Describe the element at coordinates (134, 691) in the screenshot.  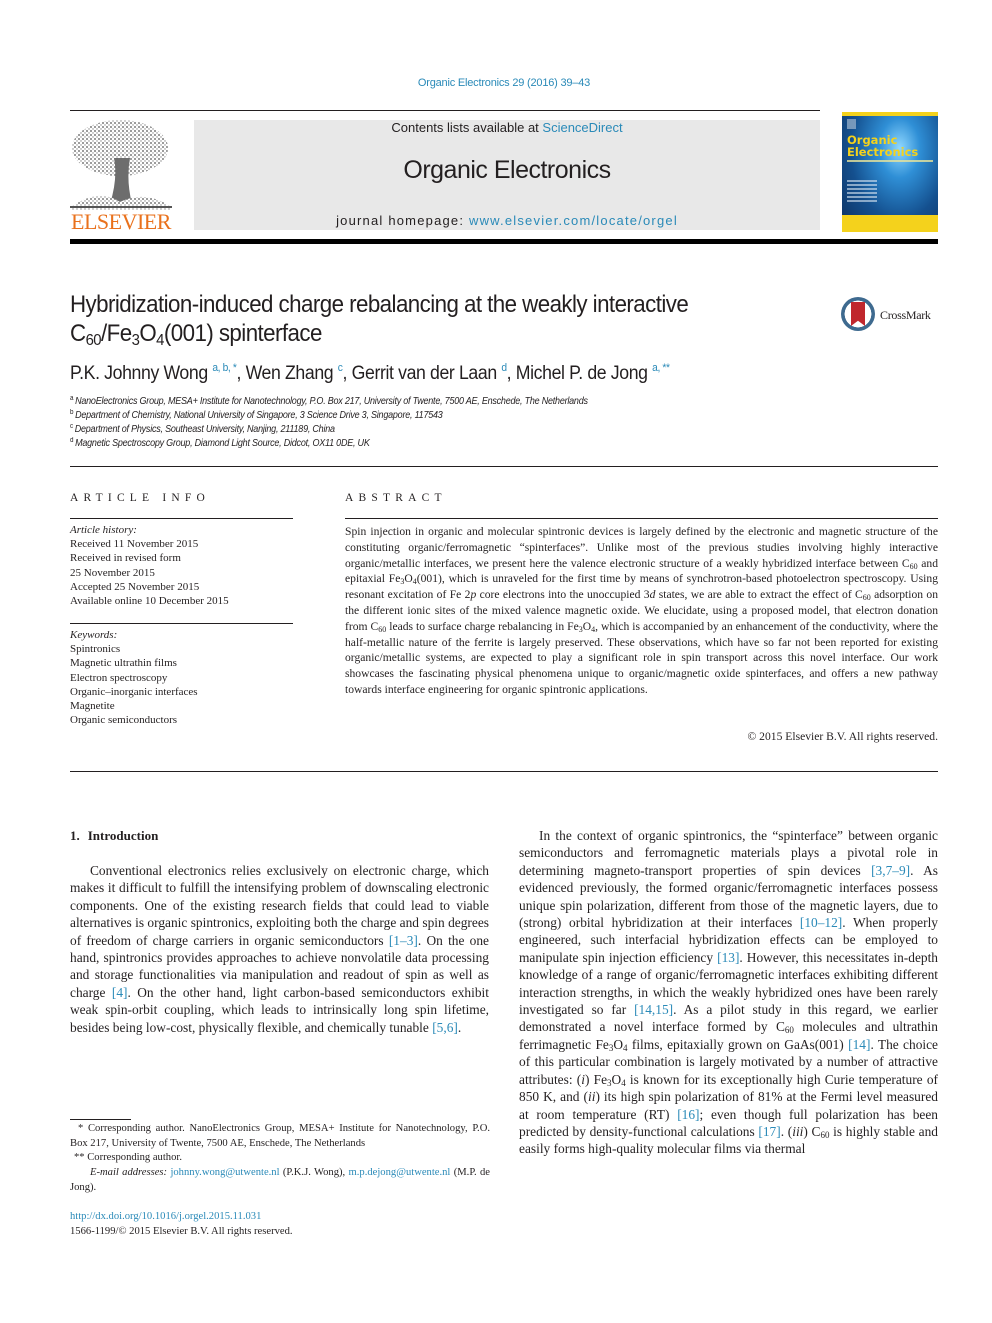
I see `keyword: Organic–inorganic interfaces` at that location.